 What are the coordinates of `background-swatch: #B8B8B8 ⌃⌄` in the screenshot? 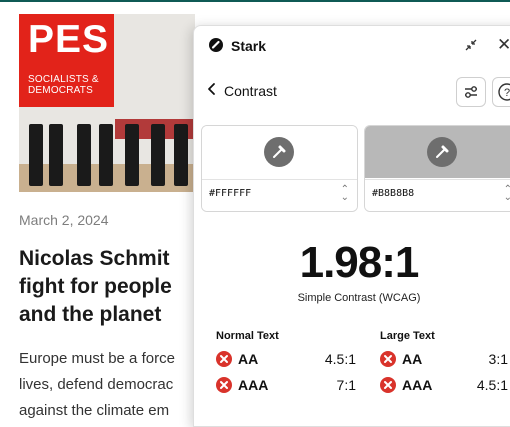 It's located at (437, 168).